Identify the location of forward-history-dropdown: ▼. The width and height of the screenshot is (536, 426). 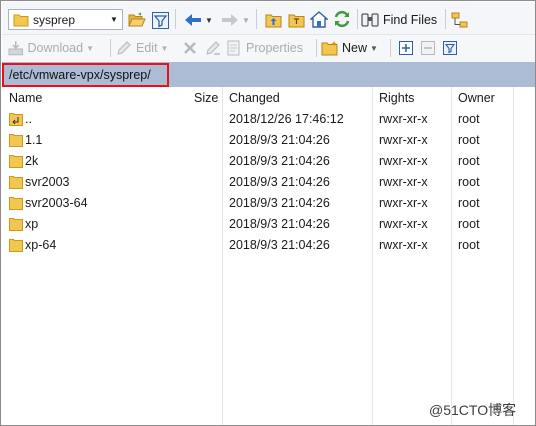
(246, 20).